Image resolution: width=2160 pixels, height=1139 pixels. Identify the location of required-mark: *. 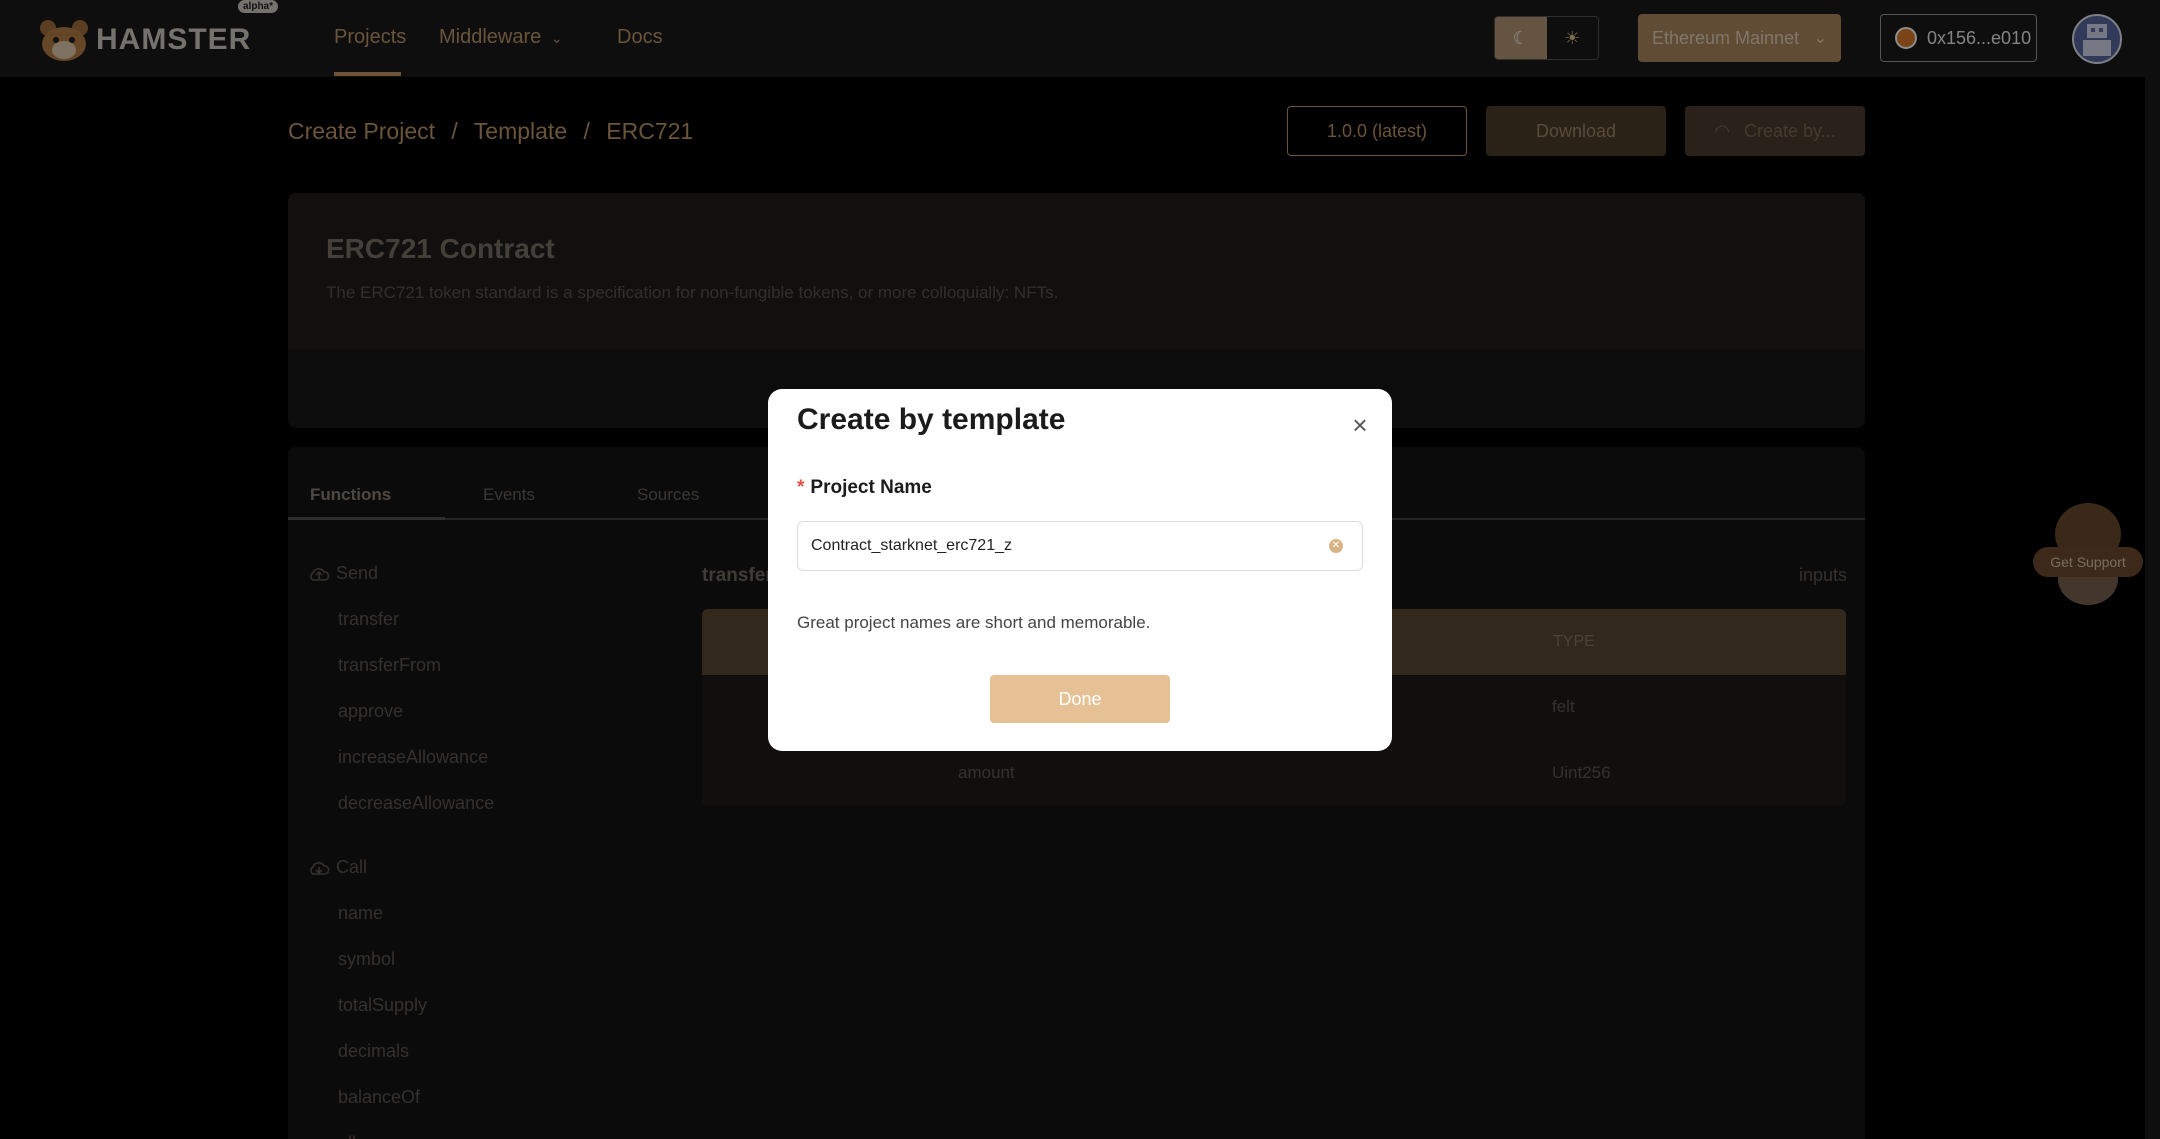
(801, 487).